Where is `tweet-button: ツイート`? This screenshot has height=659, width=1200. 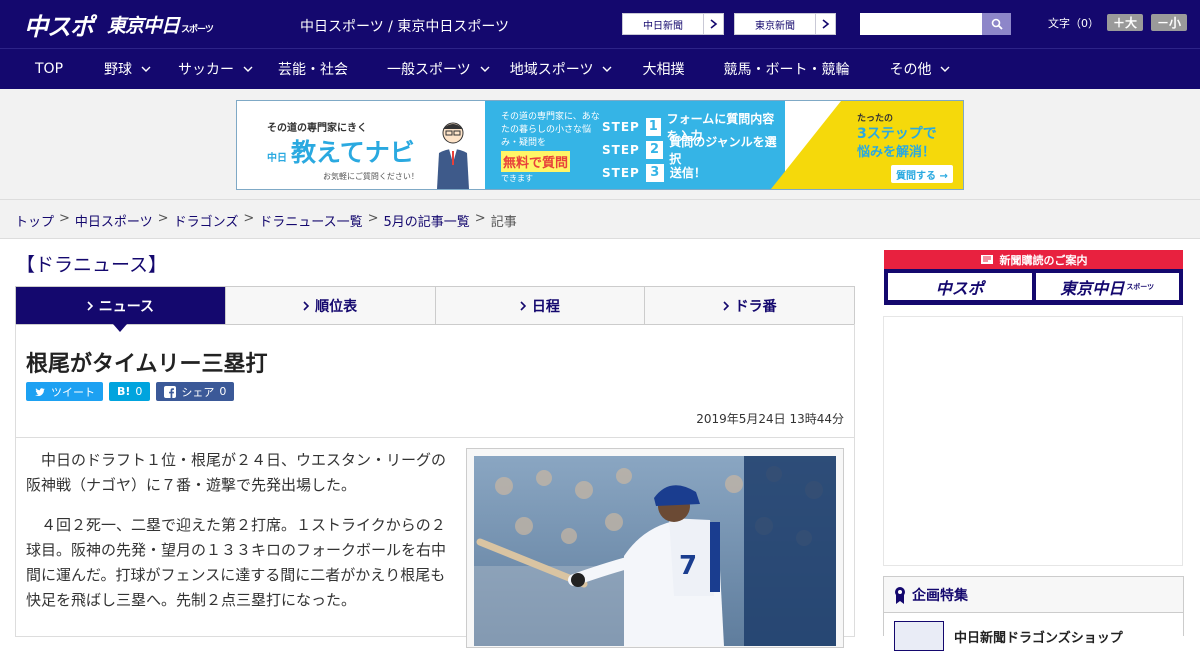
tweet-button: ツイート is located at coordinates (64, 391).